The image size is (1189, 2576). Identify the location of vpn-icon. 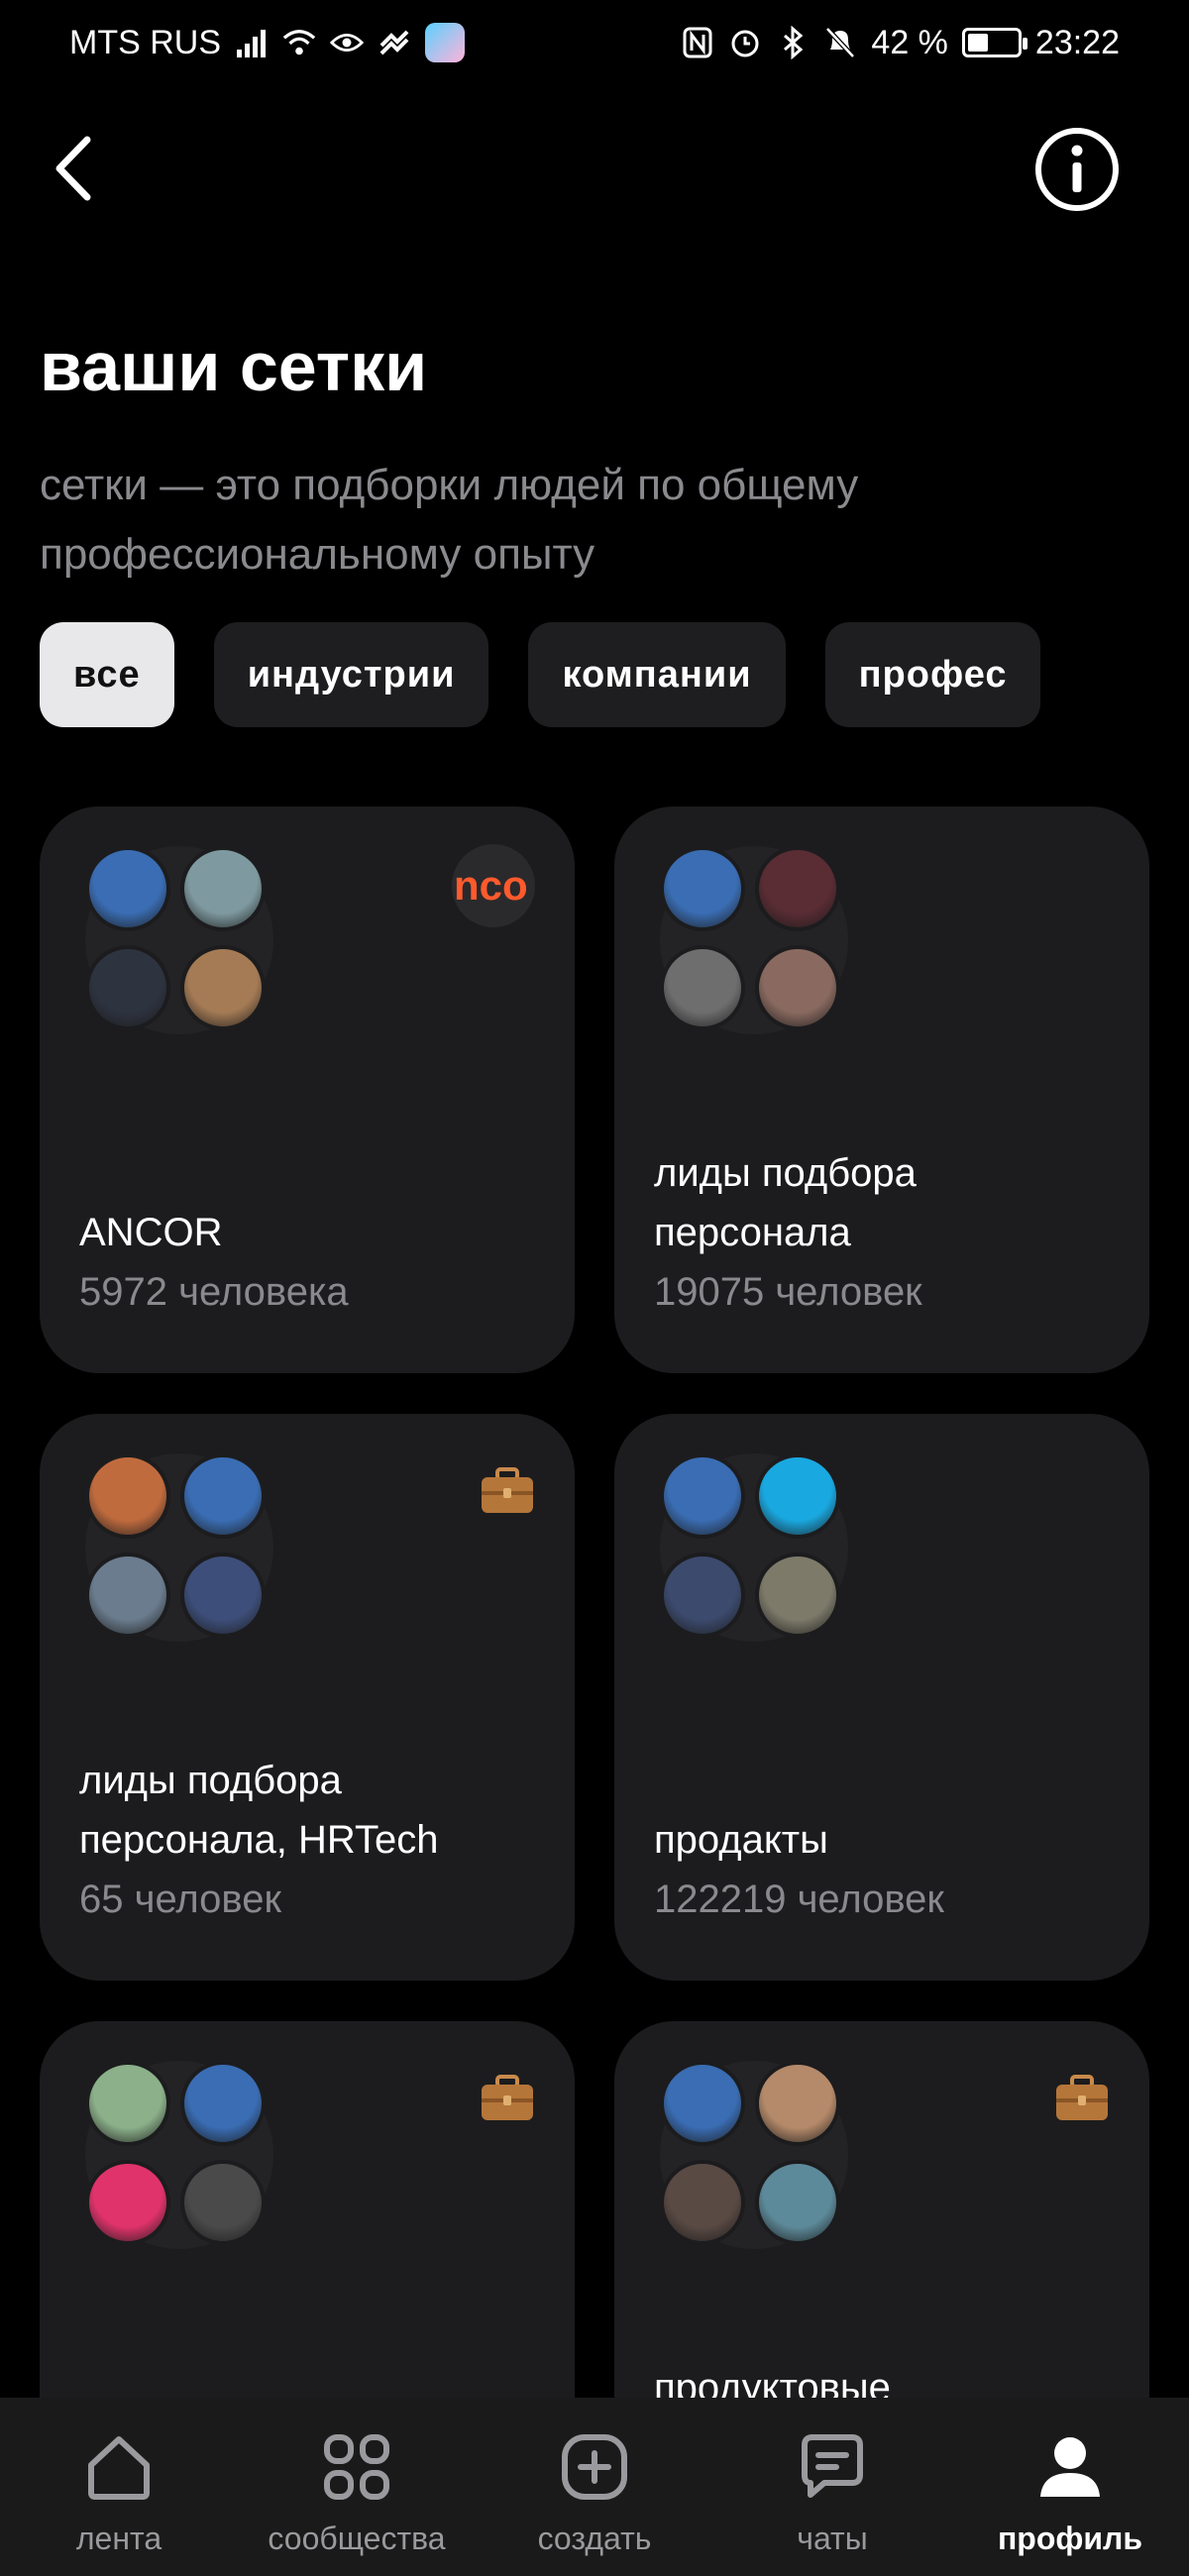
(395, 42).